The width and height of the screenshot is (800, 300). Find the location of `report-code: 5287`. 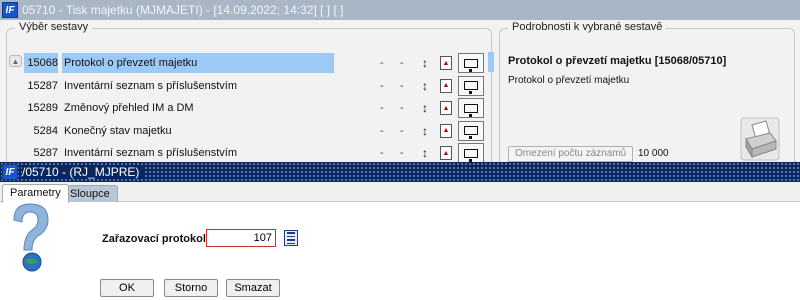

report-code: 5287 is located at coordinates (45, 153).